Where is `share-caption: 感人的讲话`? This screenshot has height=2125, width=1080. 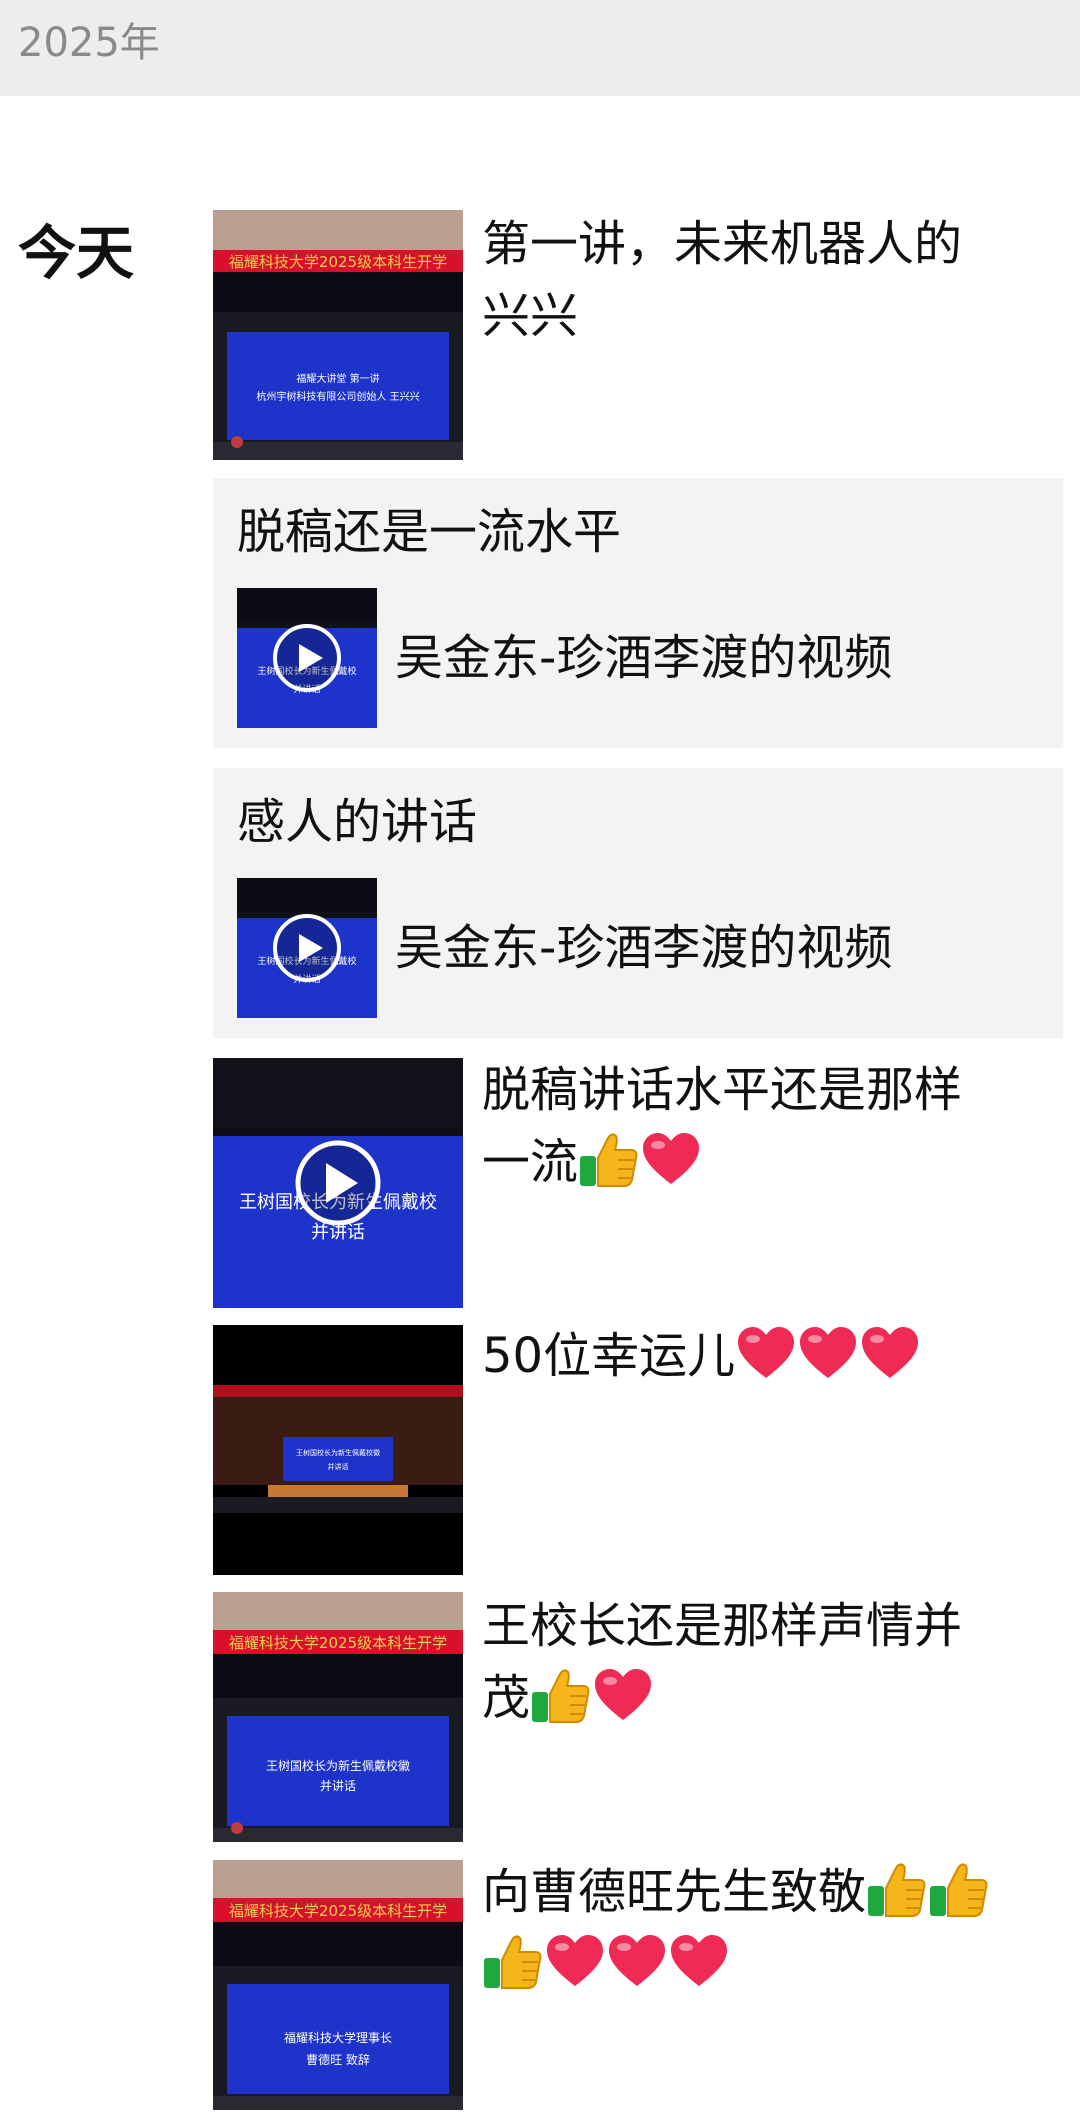 share-caption: 感人的讲话 is located at coordinates (357, 822).